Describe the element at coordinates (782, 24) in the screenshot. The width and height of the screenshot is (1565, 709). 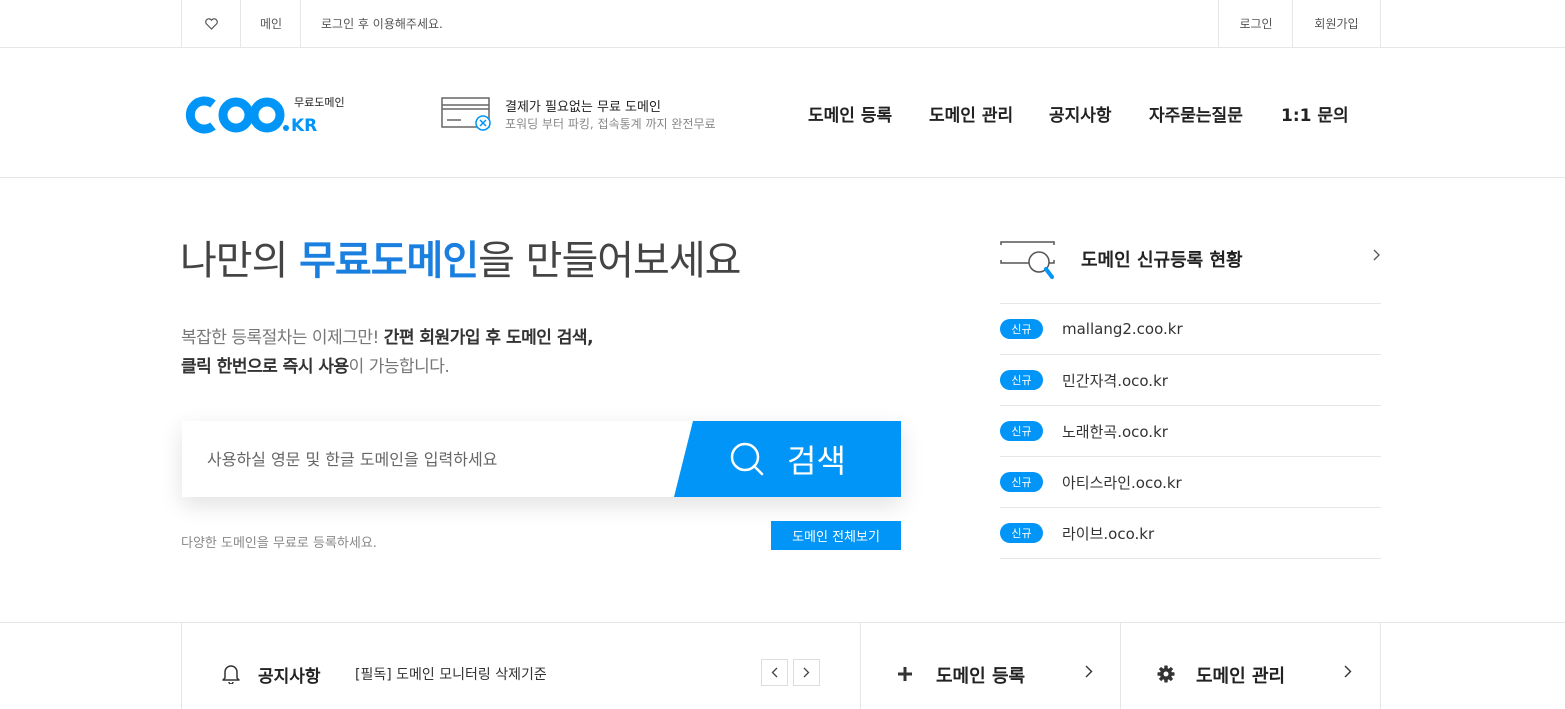
I see `top-utility-bar: 메인 로그인 후 이용해주세요. 로그인 회원가입` at that location.